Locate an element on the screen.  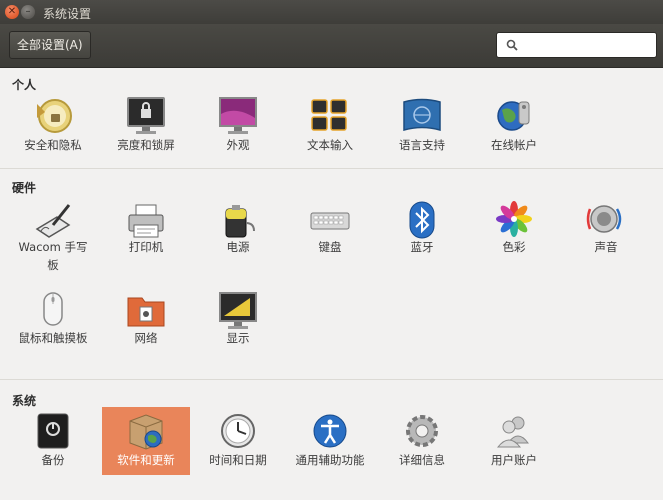
item-details: 详细信息 is located at coordinates (422, 441).